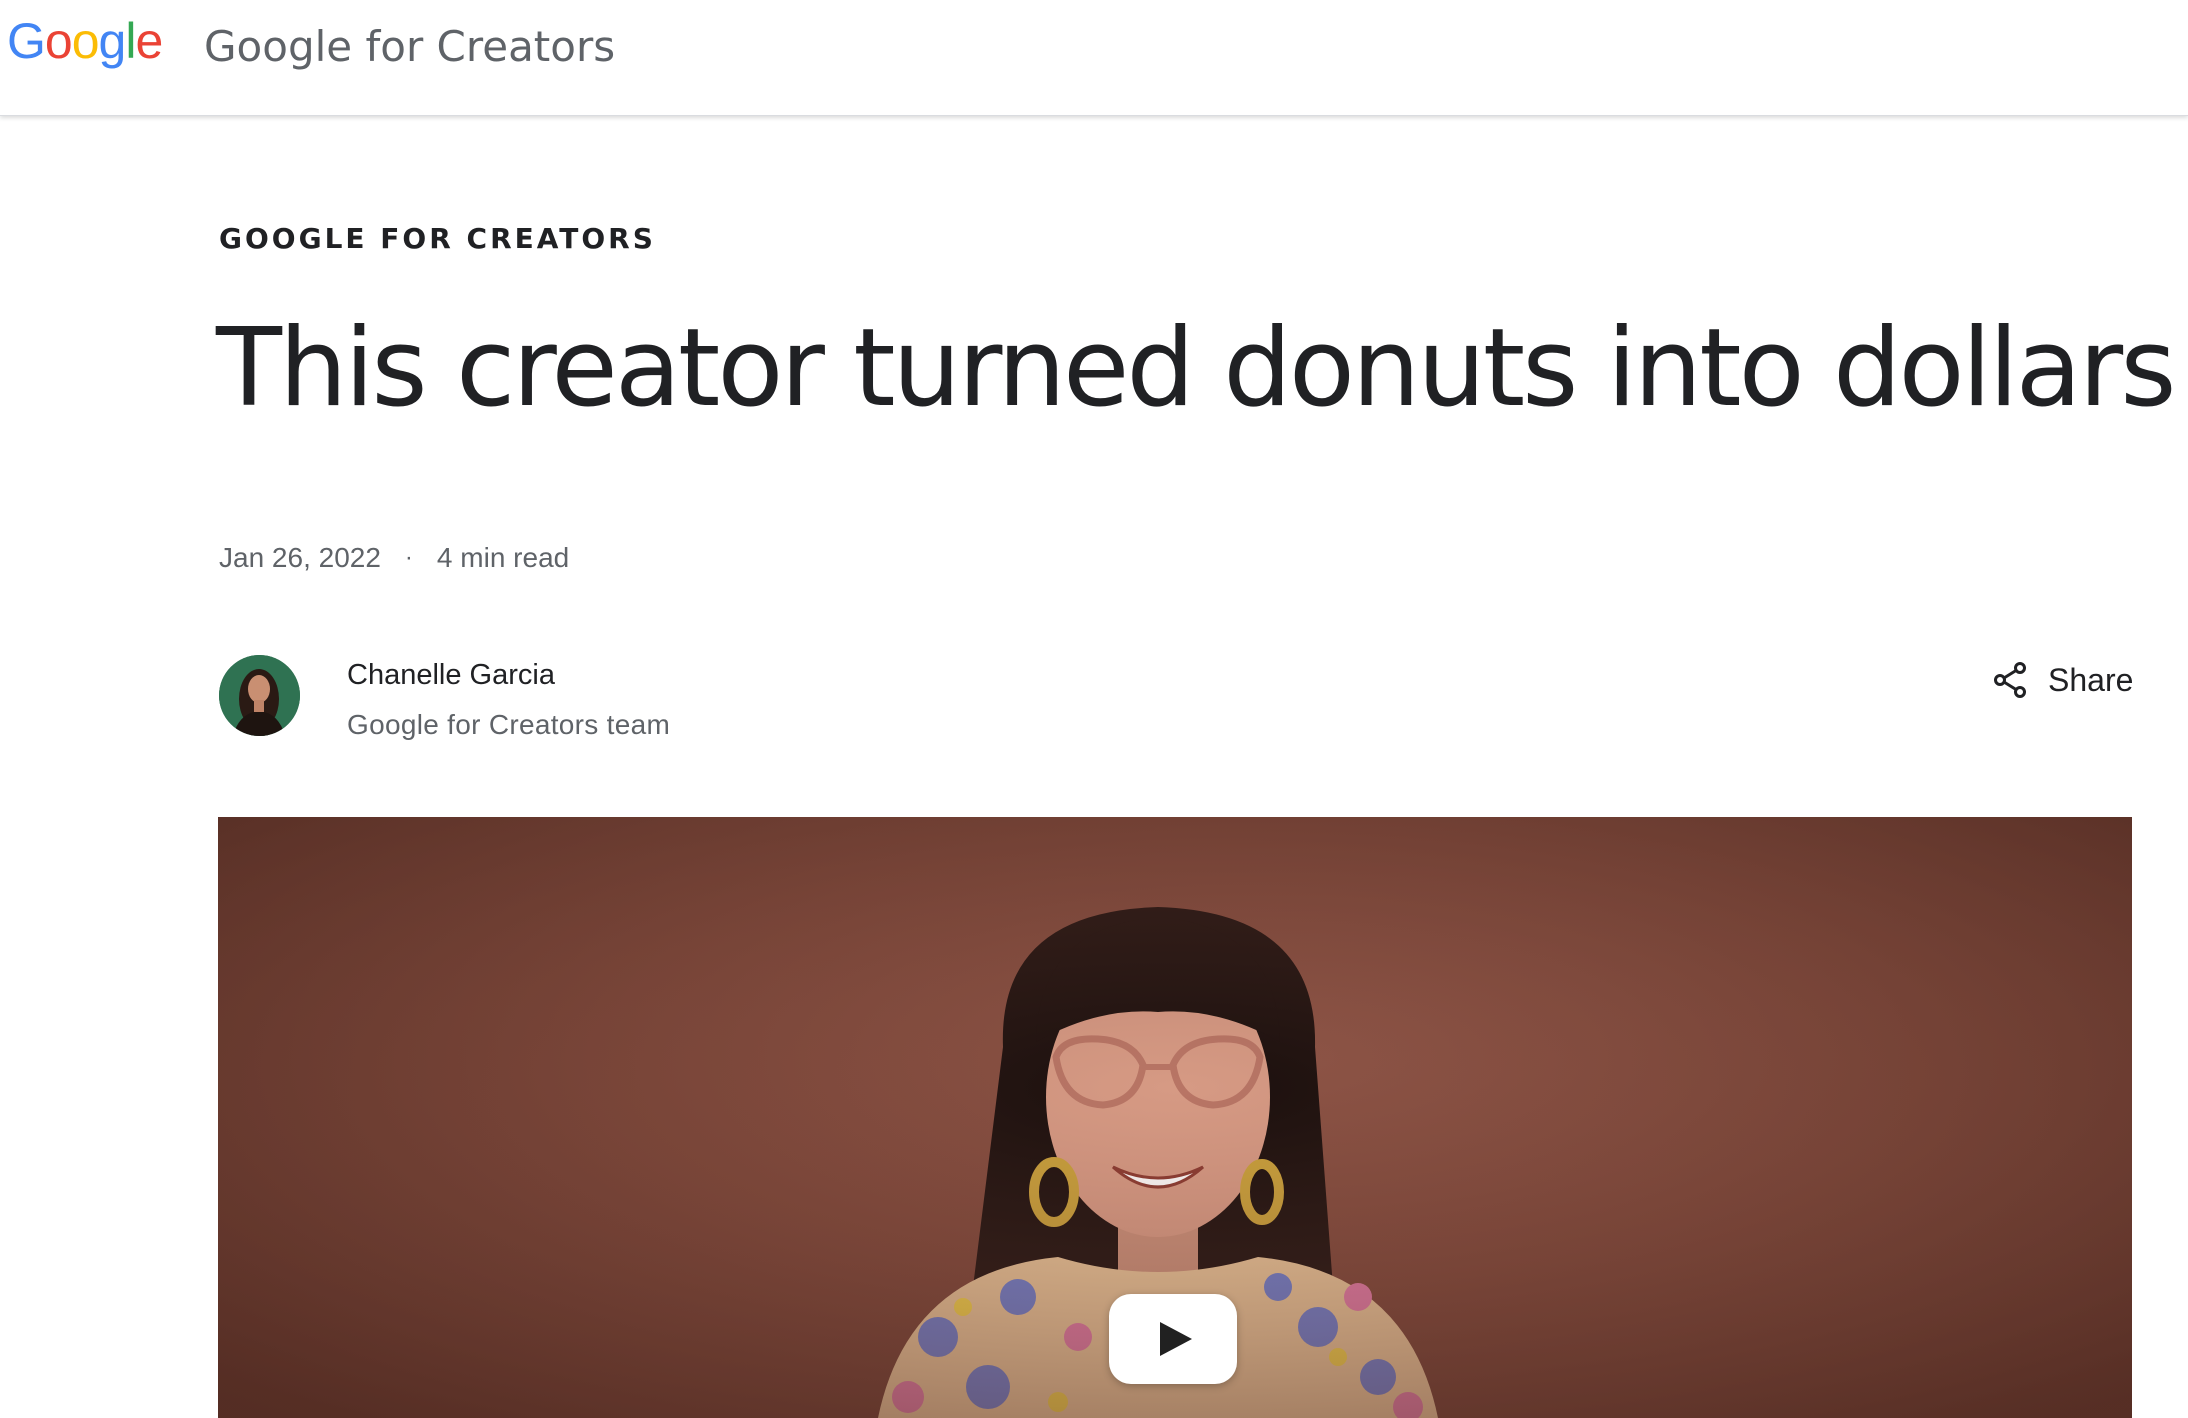  I want to click on read-time: 4 min read, so click(503, 557).